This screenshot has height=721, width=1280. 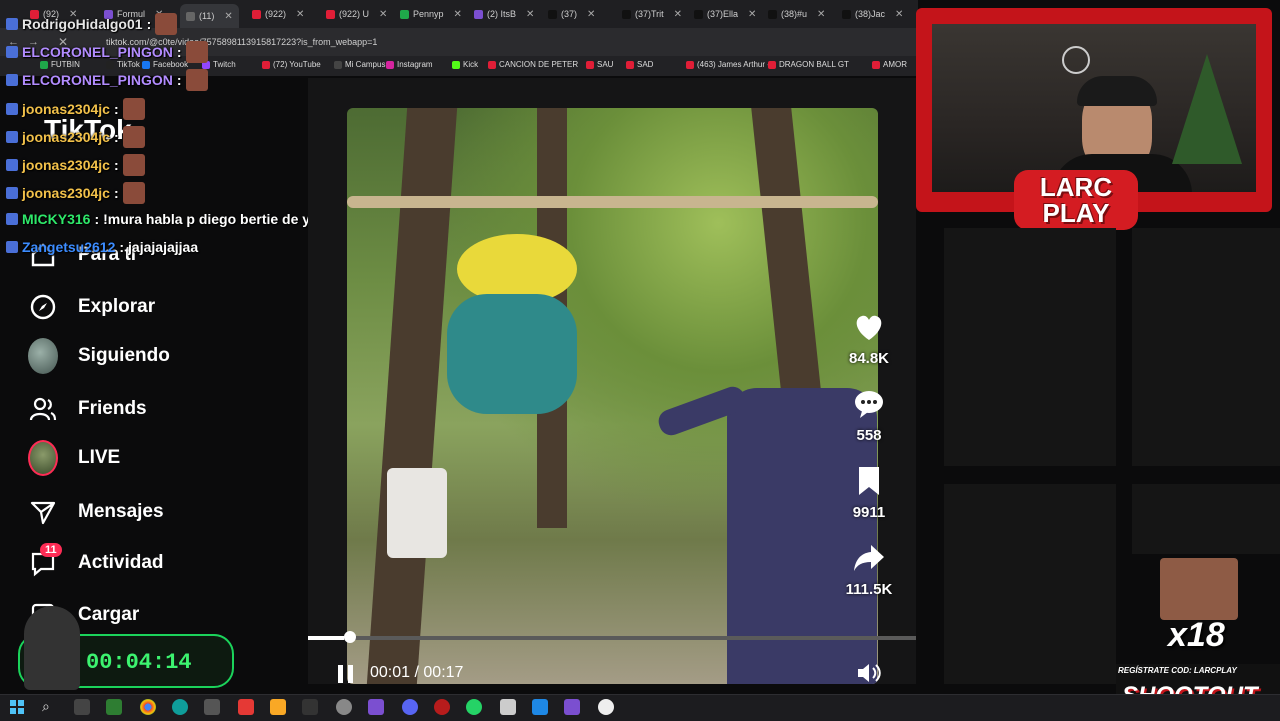 What do you see at coordinates (45, 560) in the screenshot?
I see `activity-icon: 11` at bounding box center [45, 560].